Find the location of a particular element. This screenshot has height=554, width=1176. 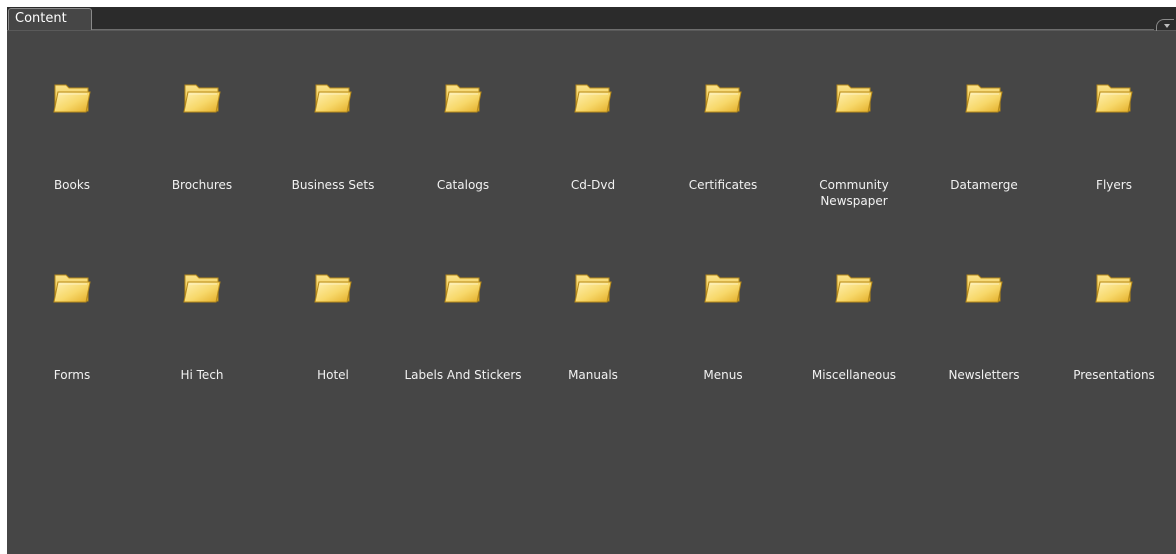

folder-label: Brochures is located at coordinates (202, 185).